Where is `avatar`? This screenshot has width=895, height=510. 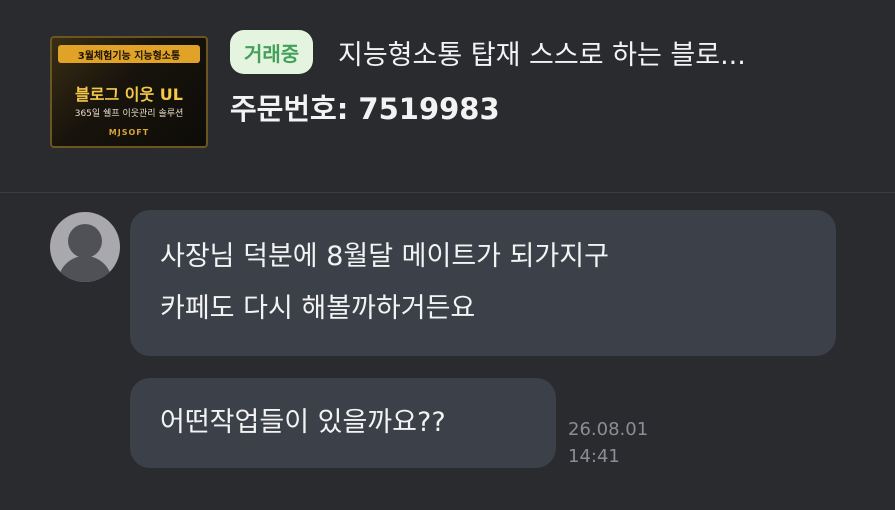
avatar is located at coordinates (85, 247).